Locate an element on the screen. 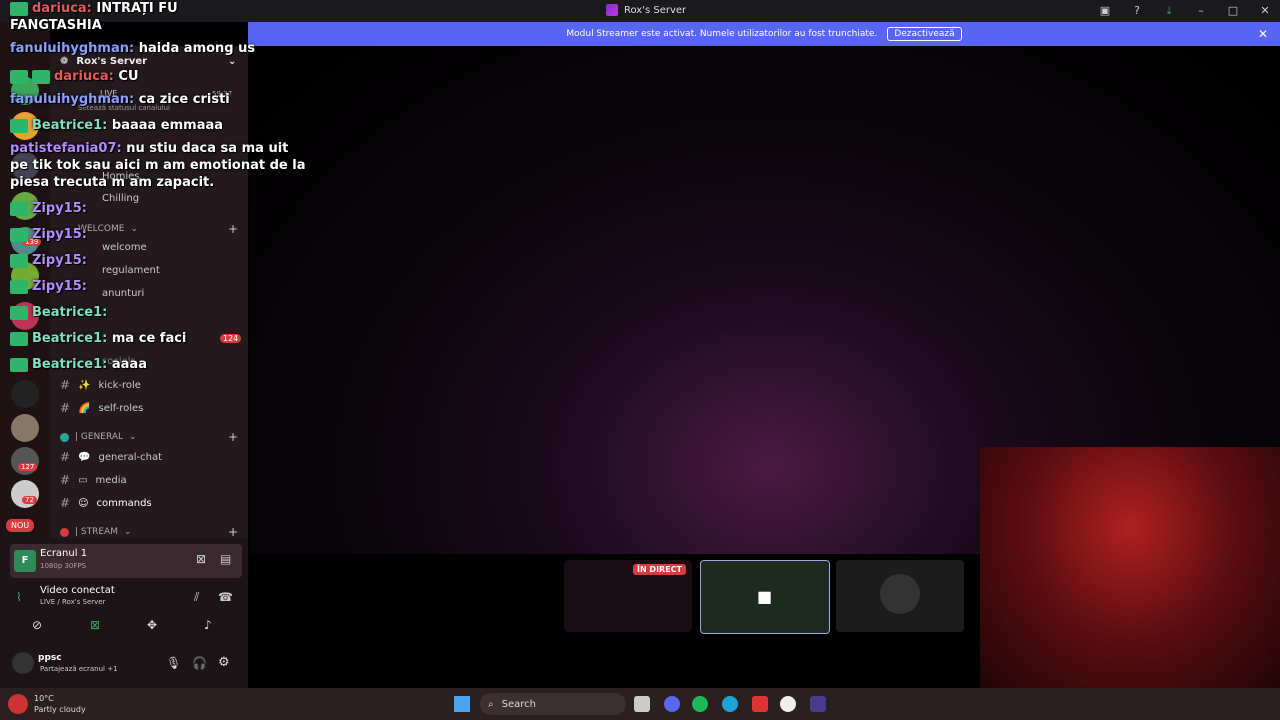 The height and width of the screenshot is (720, 1280). category-stream: | STREAM ⌄ is located at coordinates (96, 532).